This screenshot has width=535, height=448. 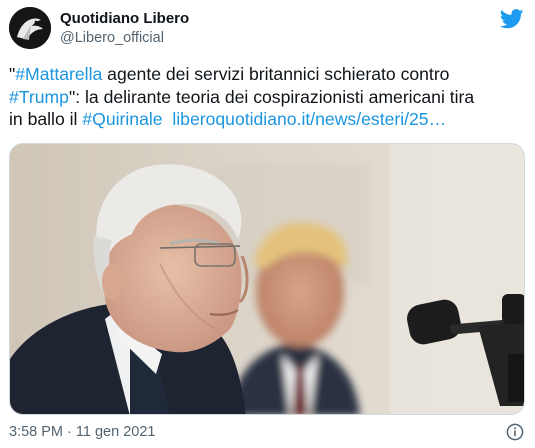 What do you see at coordinates (515, 432) in the screenshot?
I see `info-icon` at bounding box center [515, 432].